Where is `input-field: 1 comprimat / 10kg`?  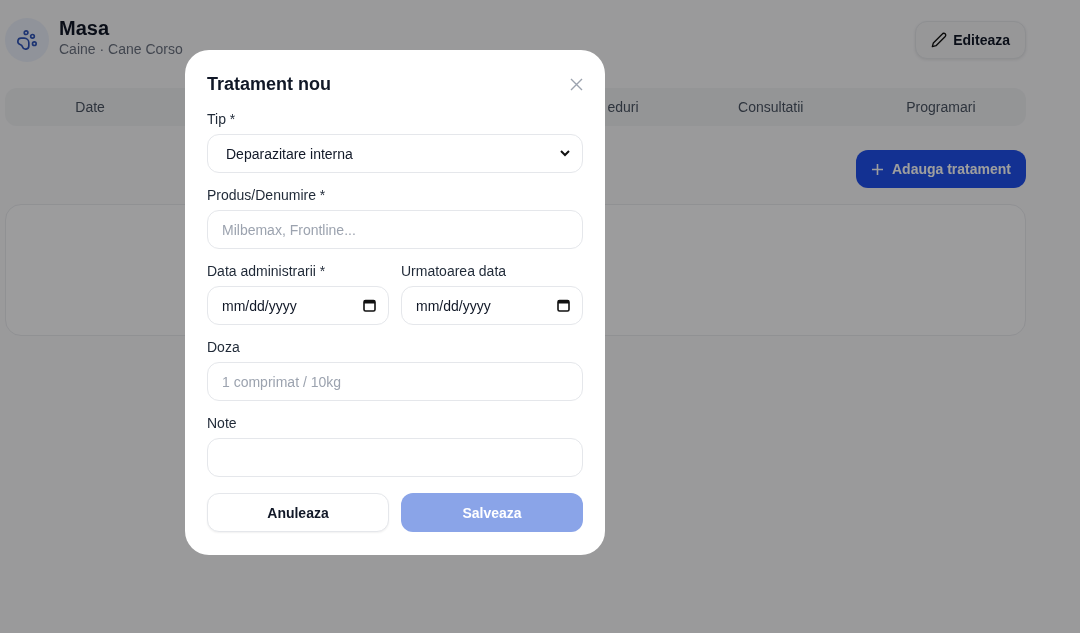
input-field: 1 comprimat / 10kg is located at coordinates (395, 381).